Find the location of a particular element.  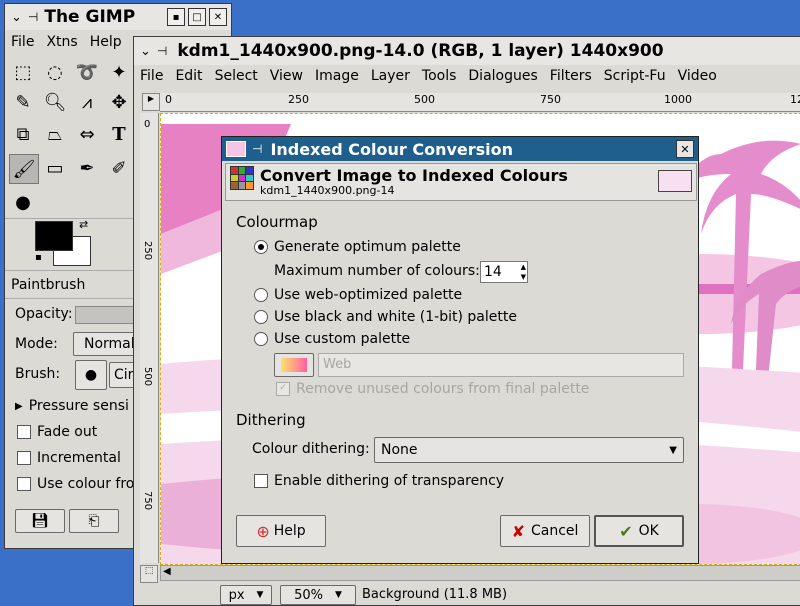

help-label: Help is located at coordinates (289, 531).